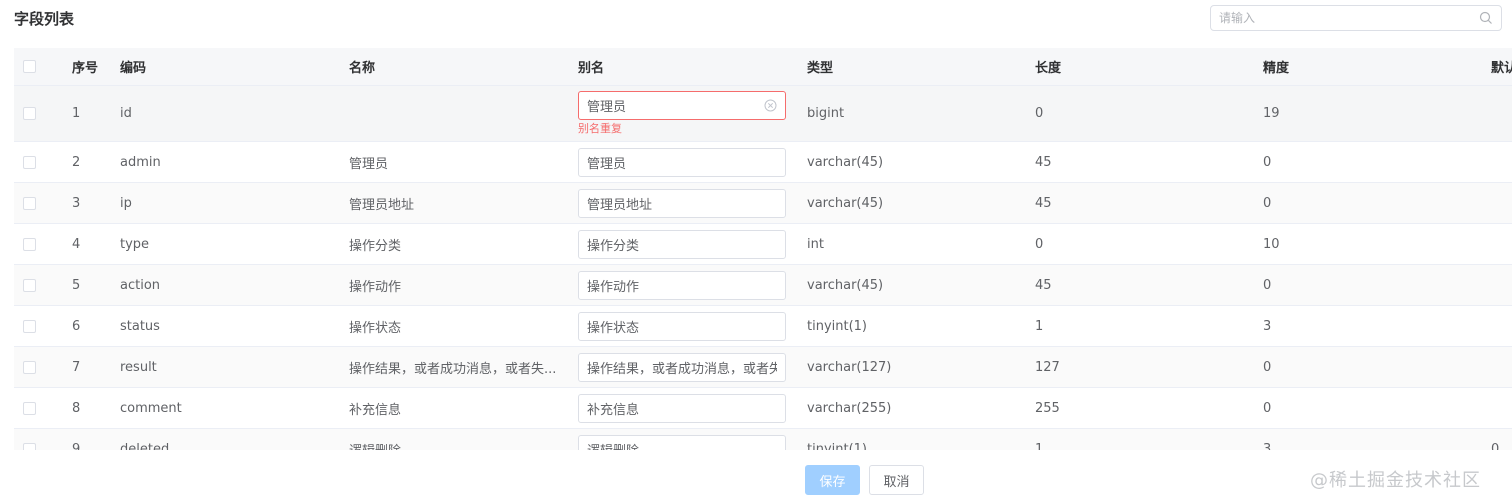  Describe the element at coordinates (1149, 113) in the screenshot. I see `cell-length: 0` at that location.